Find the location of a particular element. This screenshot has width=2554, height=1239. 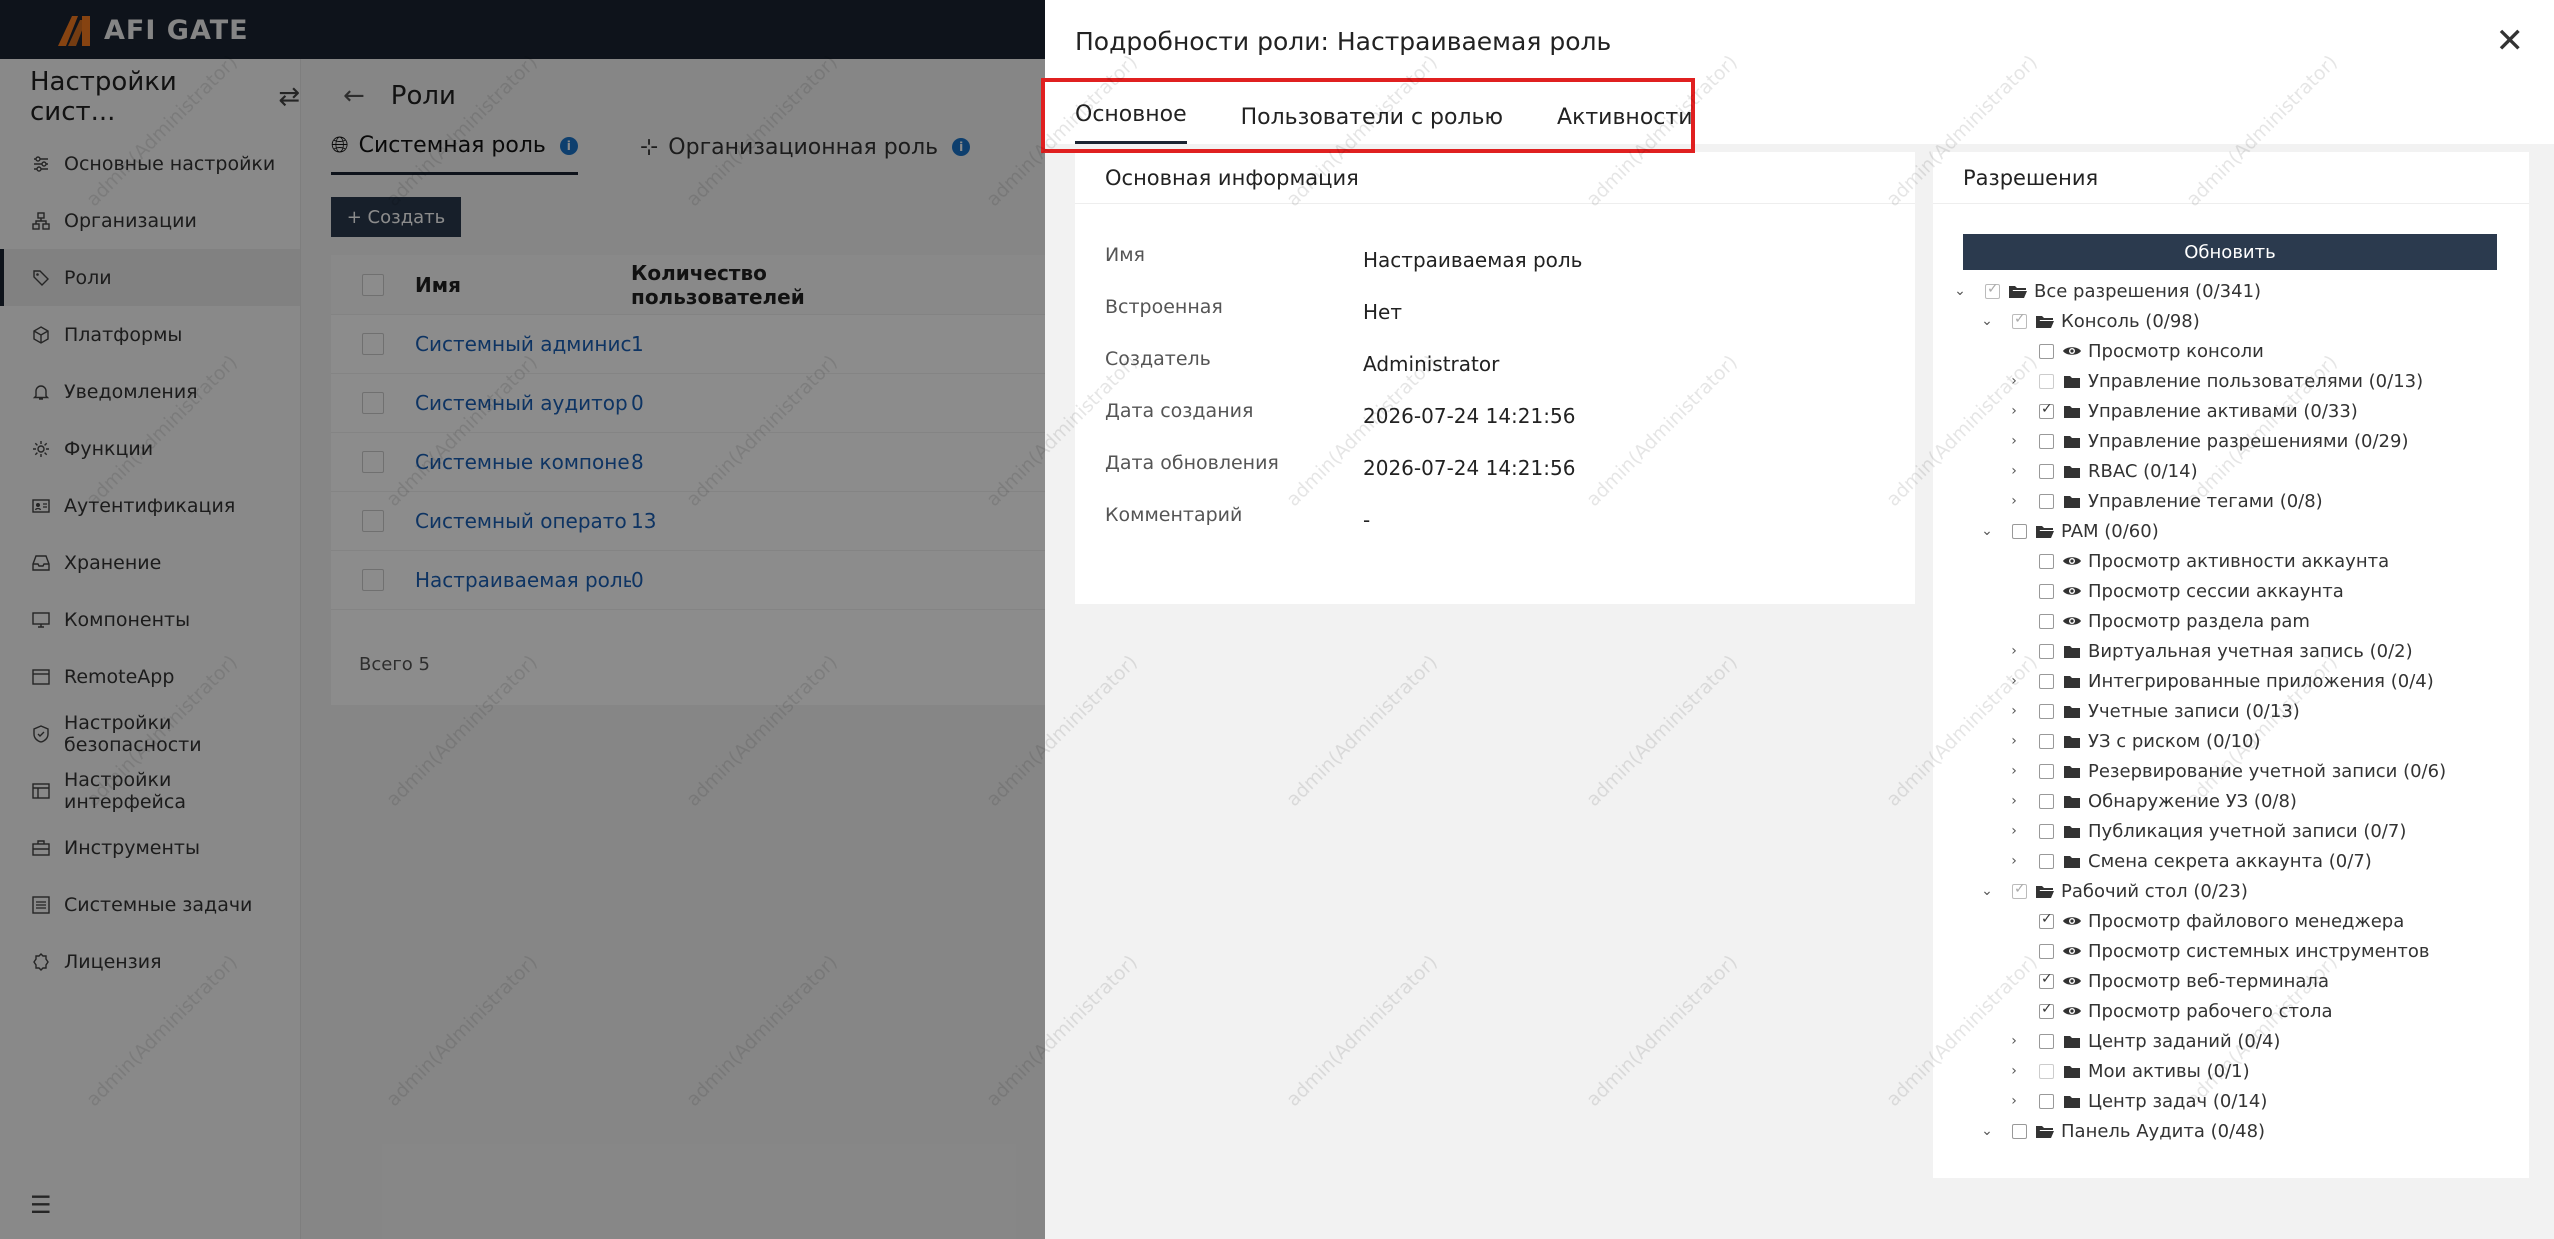

tree-node-label: УЗ с риском (0/10) is located at coordinates (2174, 741).